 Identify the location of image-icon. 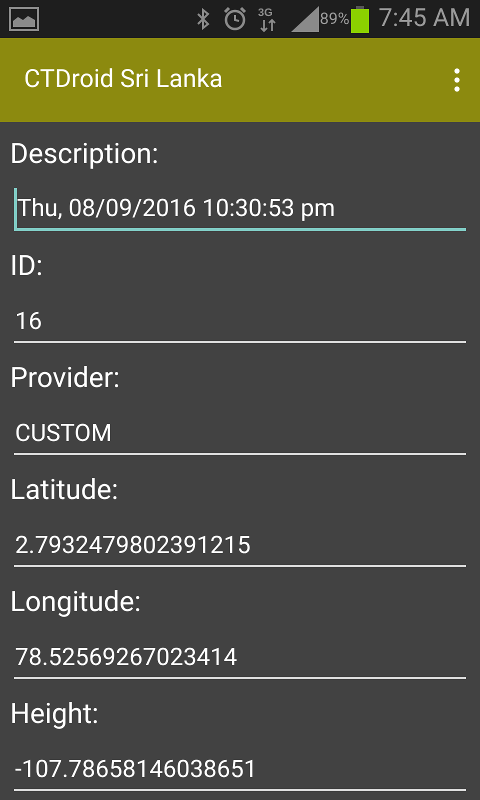
(24, 19).